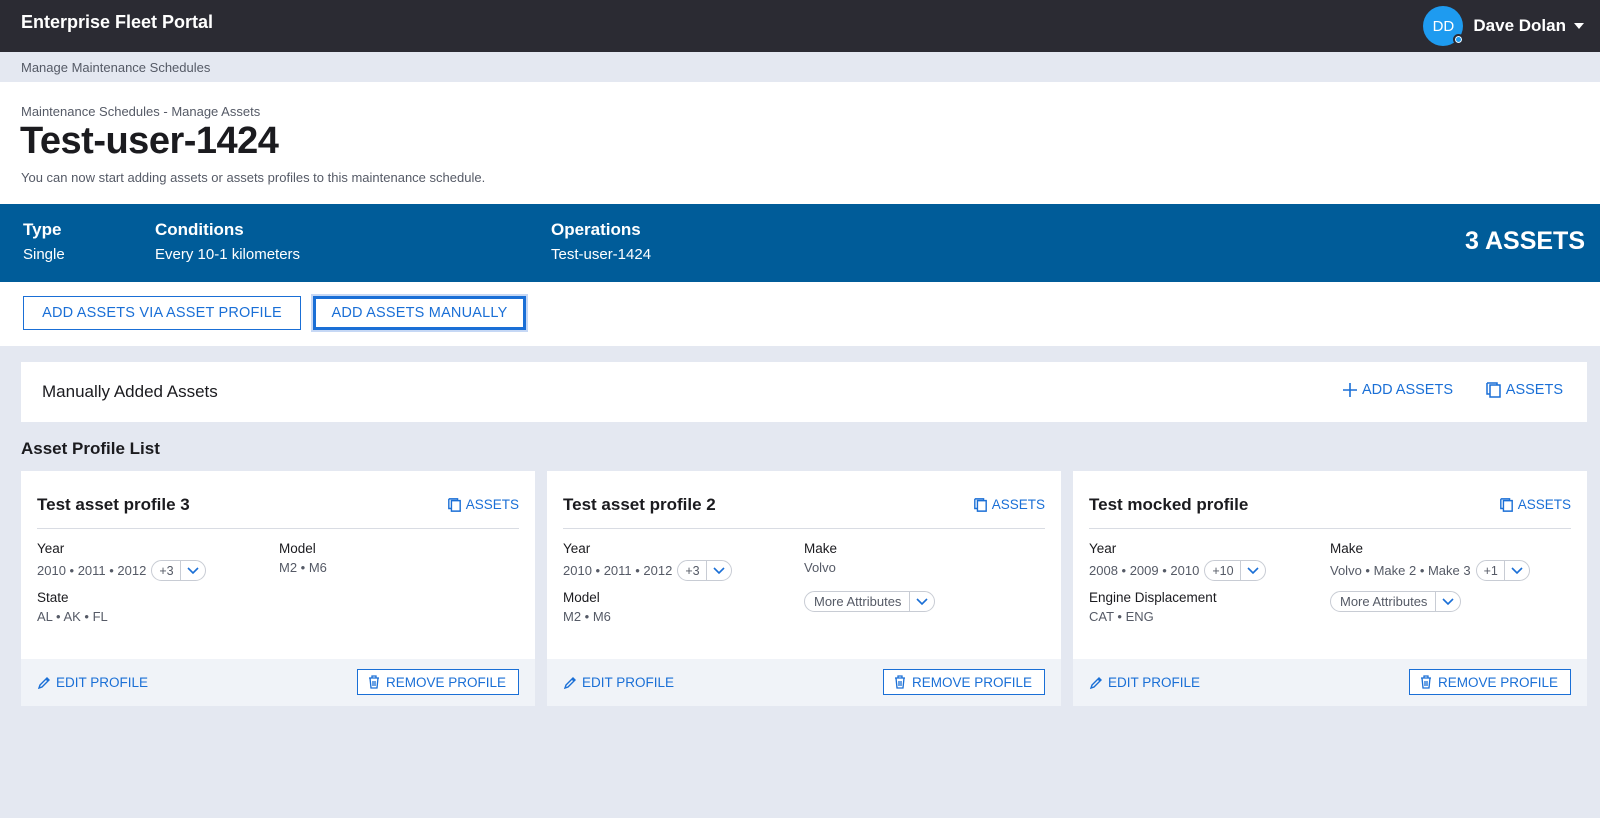 The width and height of the screenshot is (1600, 818). I want to click on more-values-chip: +10, so click(1235, 570).